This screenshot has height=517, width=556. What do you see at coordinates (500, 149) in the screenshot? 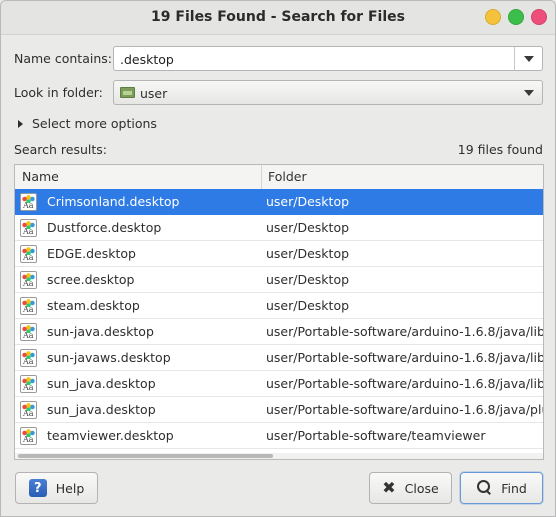
I see `files-found-count: 19 files found` at bounding box center [500, 149].